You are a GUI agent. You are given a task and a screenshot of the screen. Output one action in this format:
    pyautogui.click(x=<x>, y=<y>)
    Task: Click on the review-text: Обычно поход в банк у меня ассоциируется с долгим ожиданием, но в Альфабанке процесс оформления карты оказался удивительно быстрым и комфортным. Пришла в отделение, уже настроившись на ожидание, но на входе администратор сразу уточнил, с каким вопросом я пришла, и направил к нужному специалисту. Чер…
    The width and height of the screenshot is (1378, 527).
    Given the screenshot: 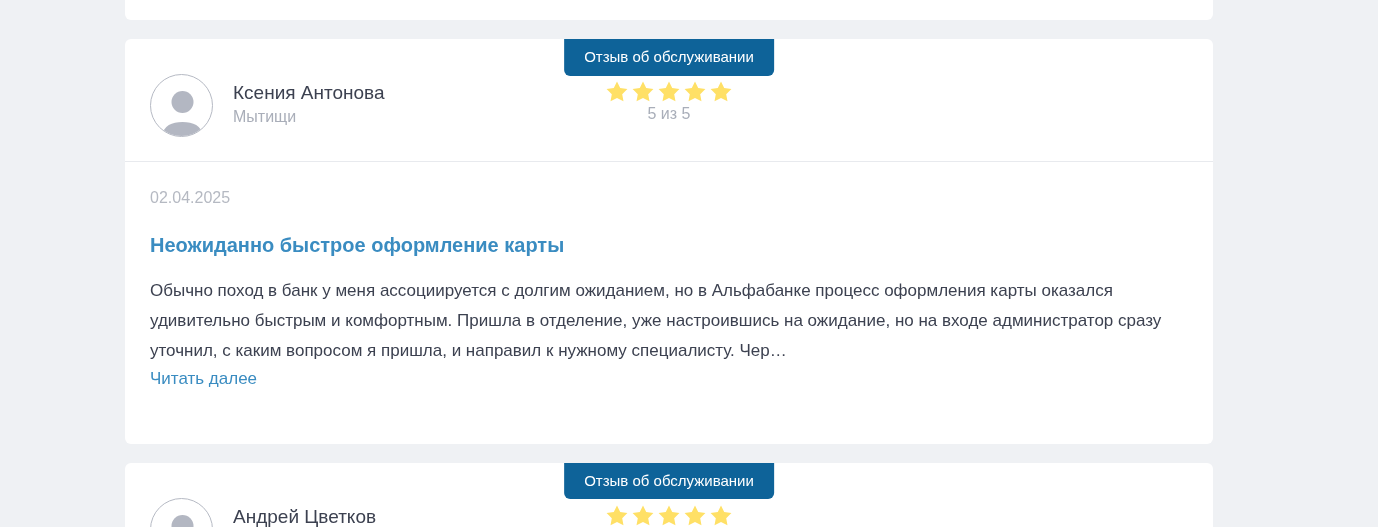 What is the action you would take?
    pyautogui.click(x=656, y=321)
    